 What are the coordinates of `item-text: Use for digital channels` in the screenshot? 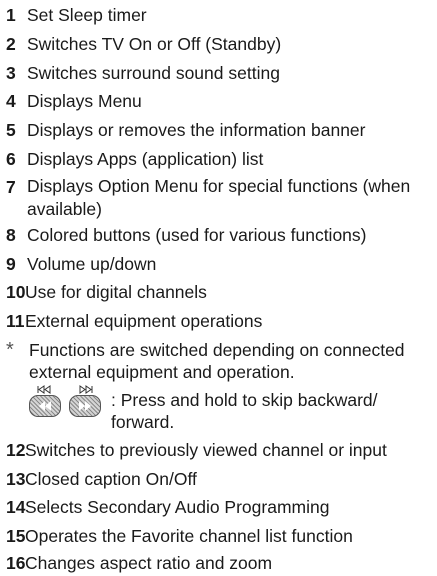 It's located at (116, 292).